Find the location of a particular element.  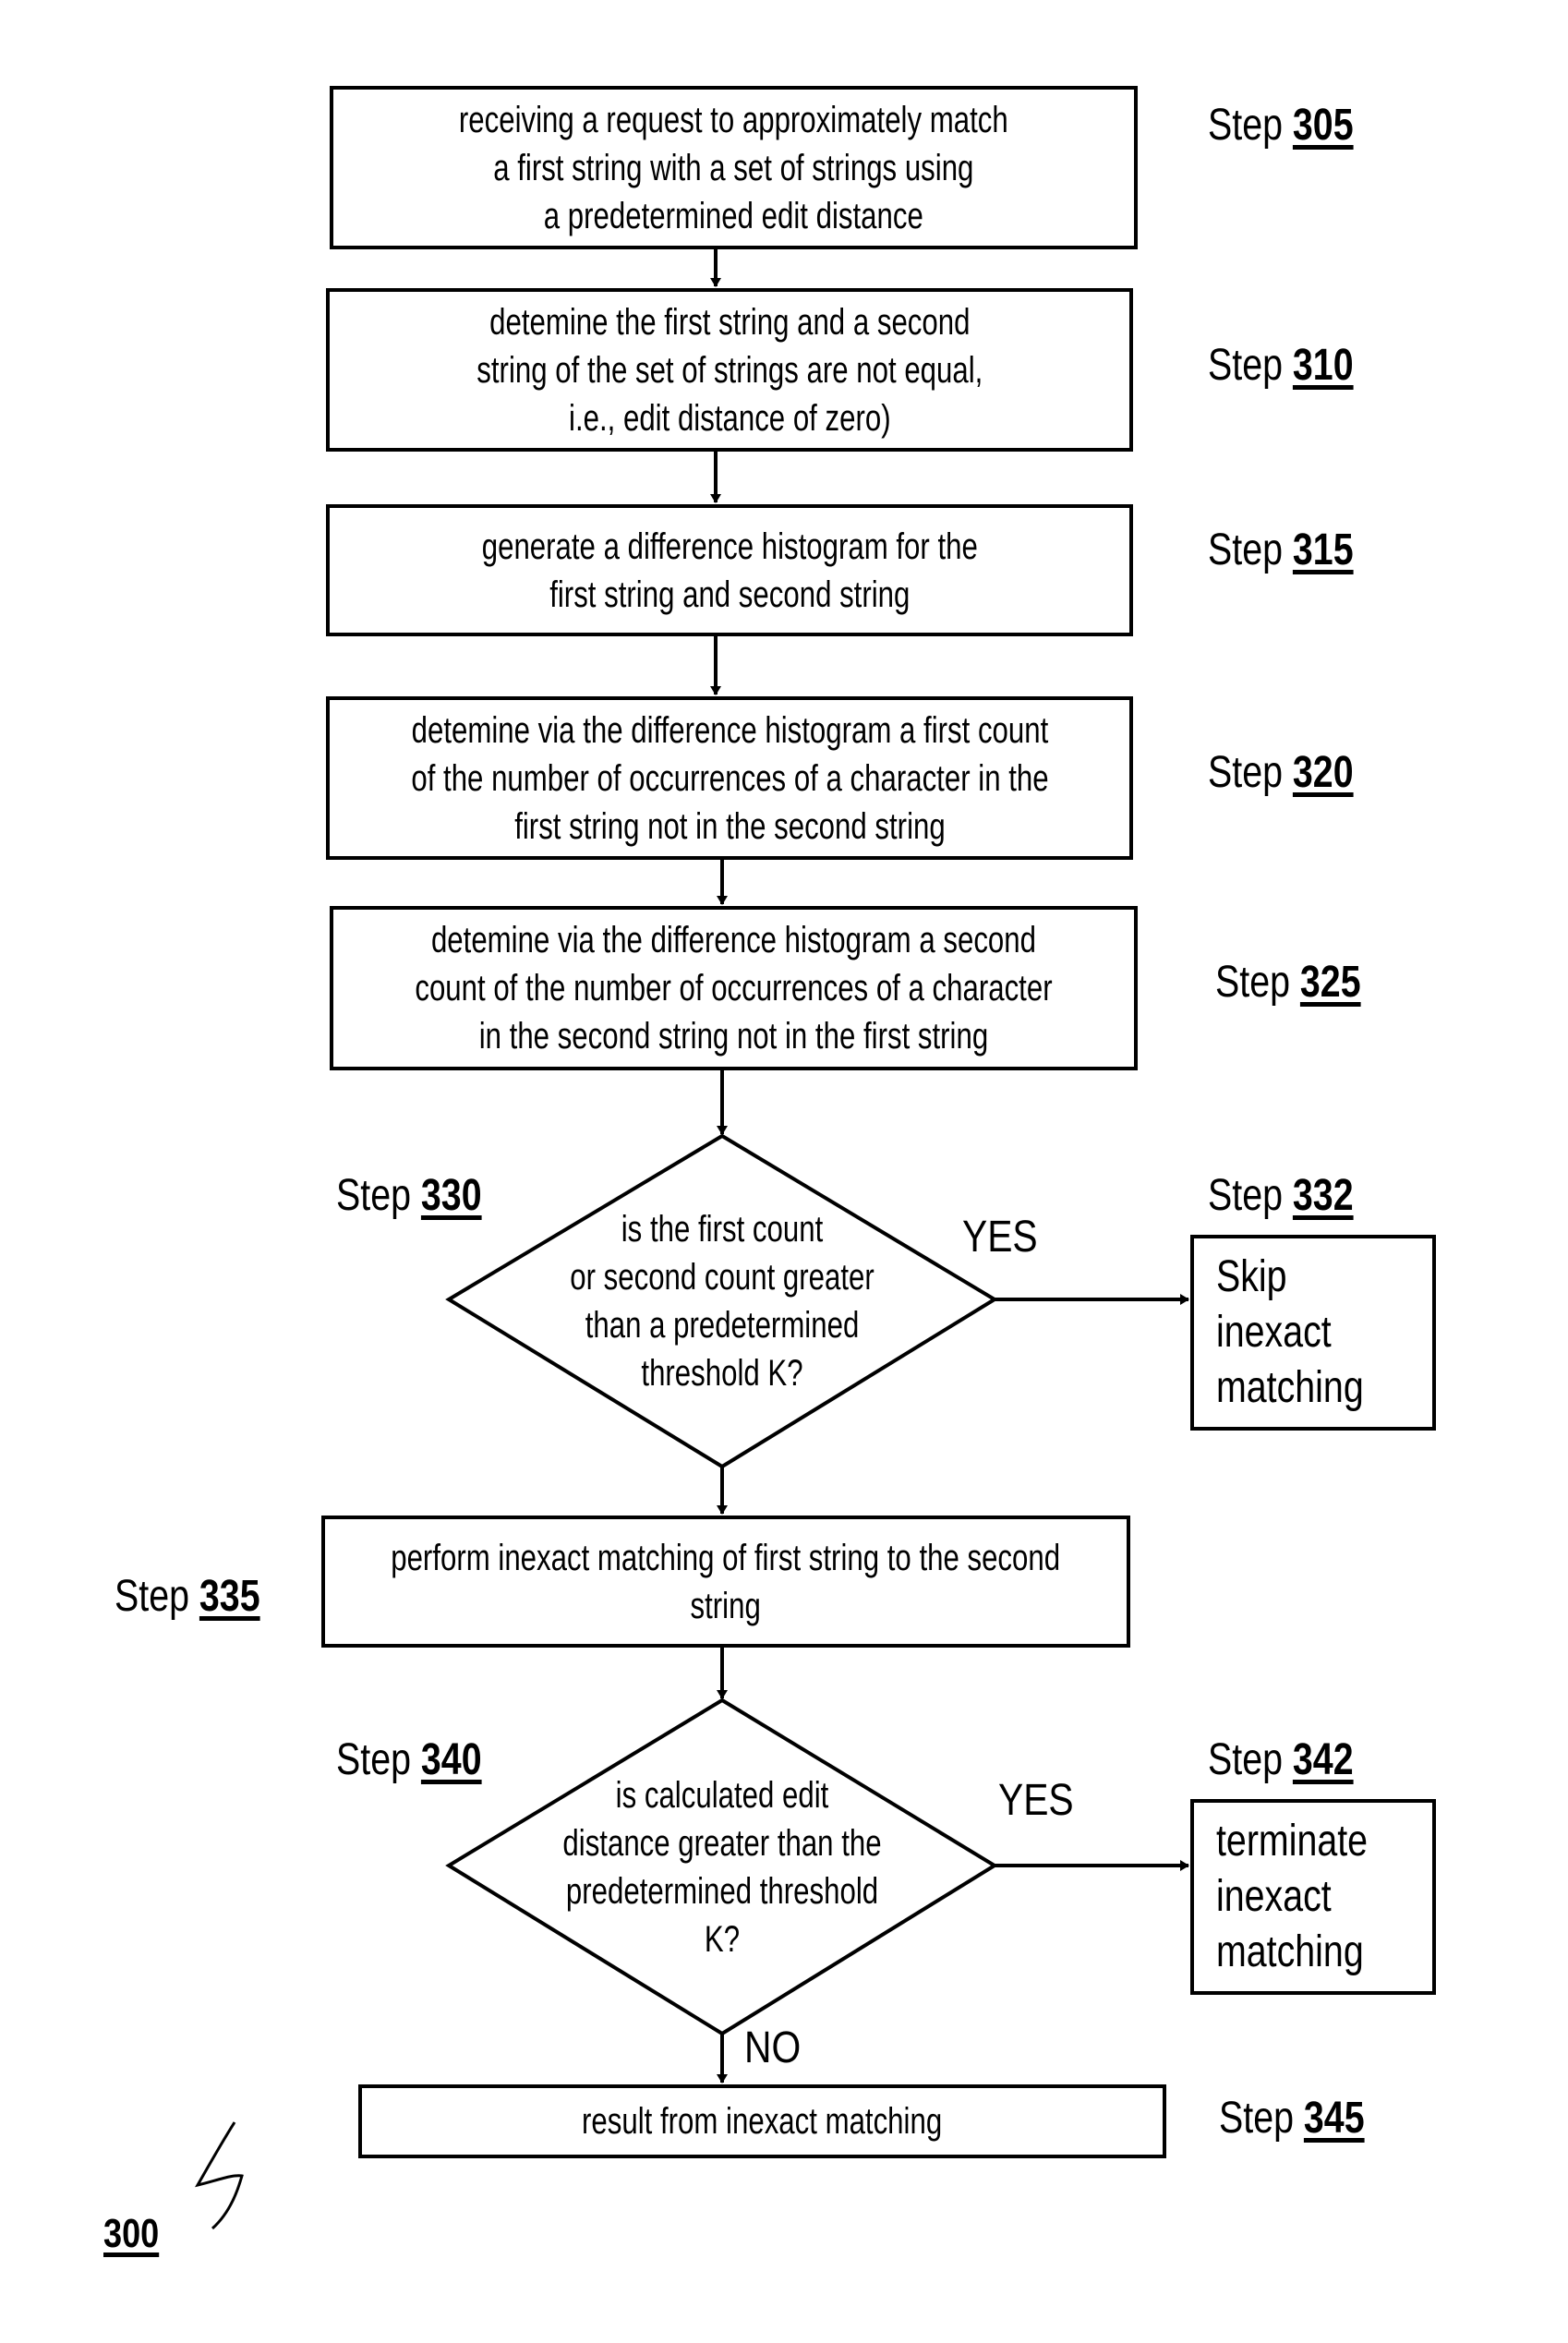

process-text-345: result from inexact matching is located at coordinates (762, 2121).